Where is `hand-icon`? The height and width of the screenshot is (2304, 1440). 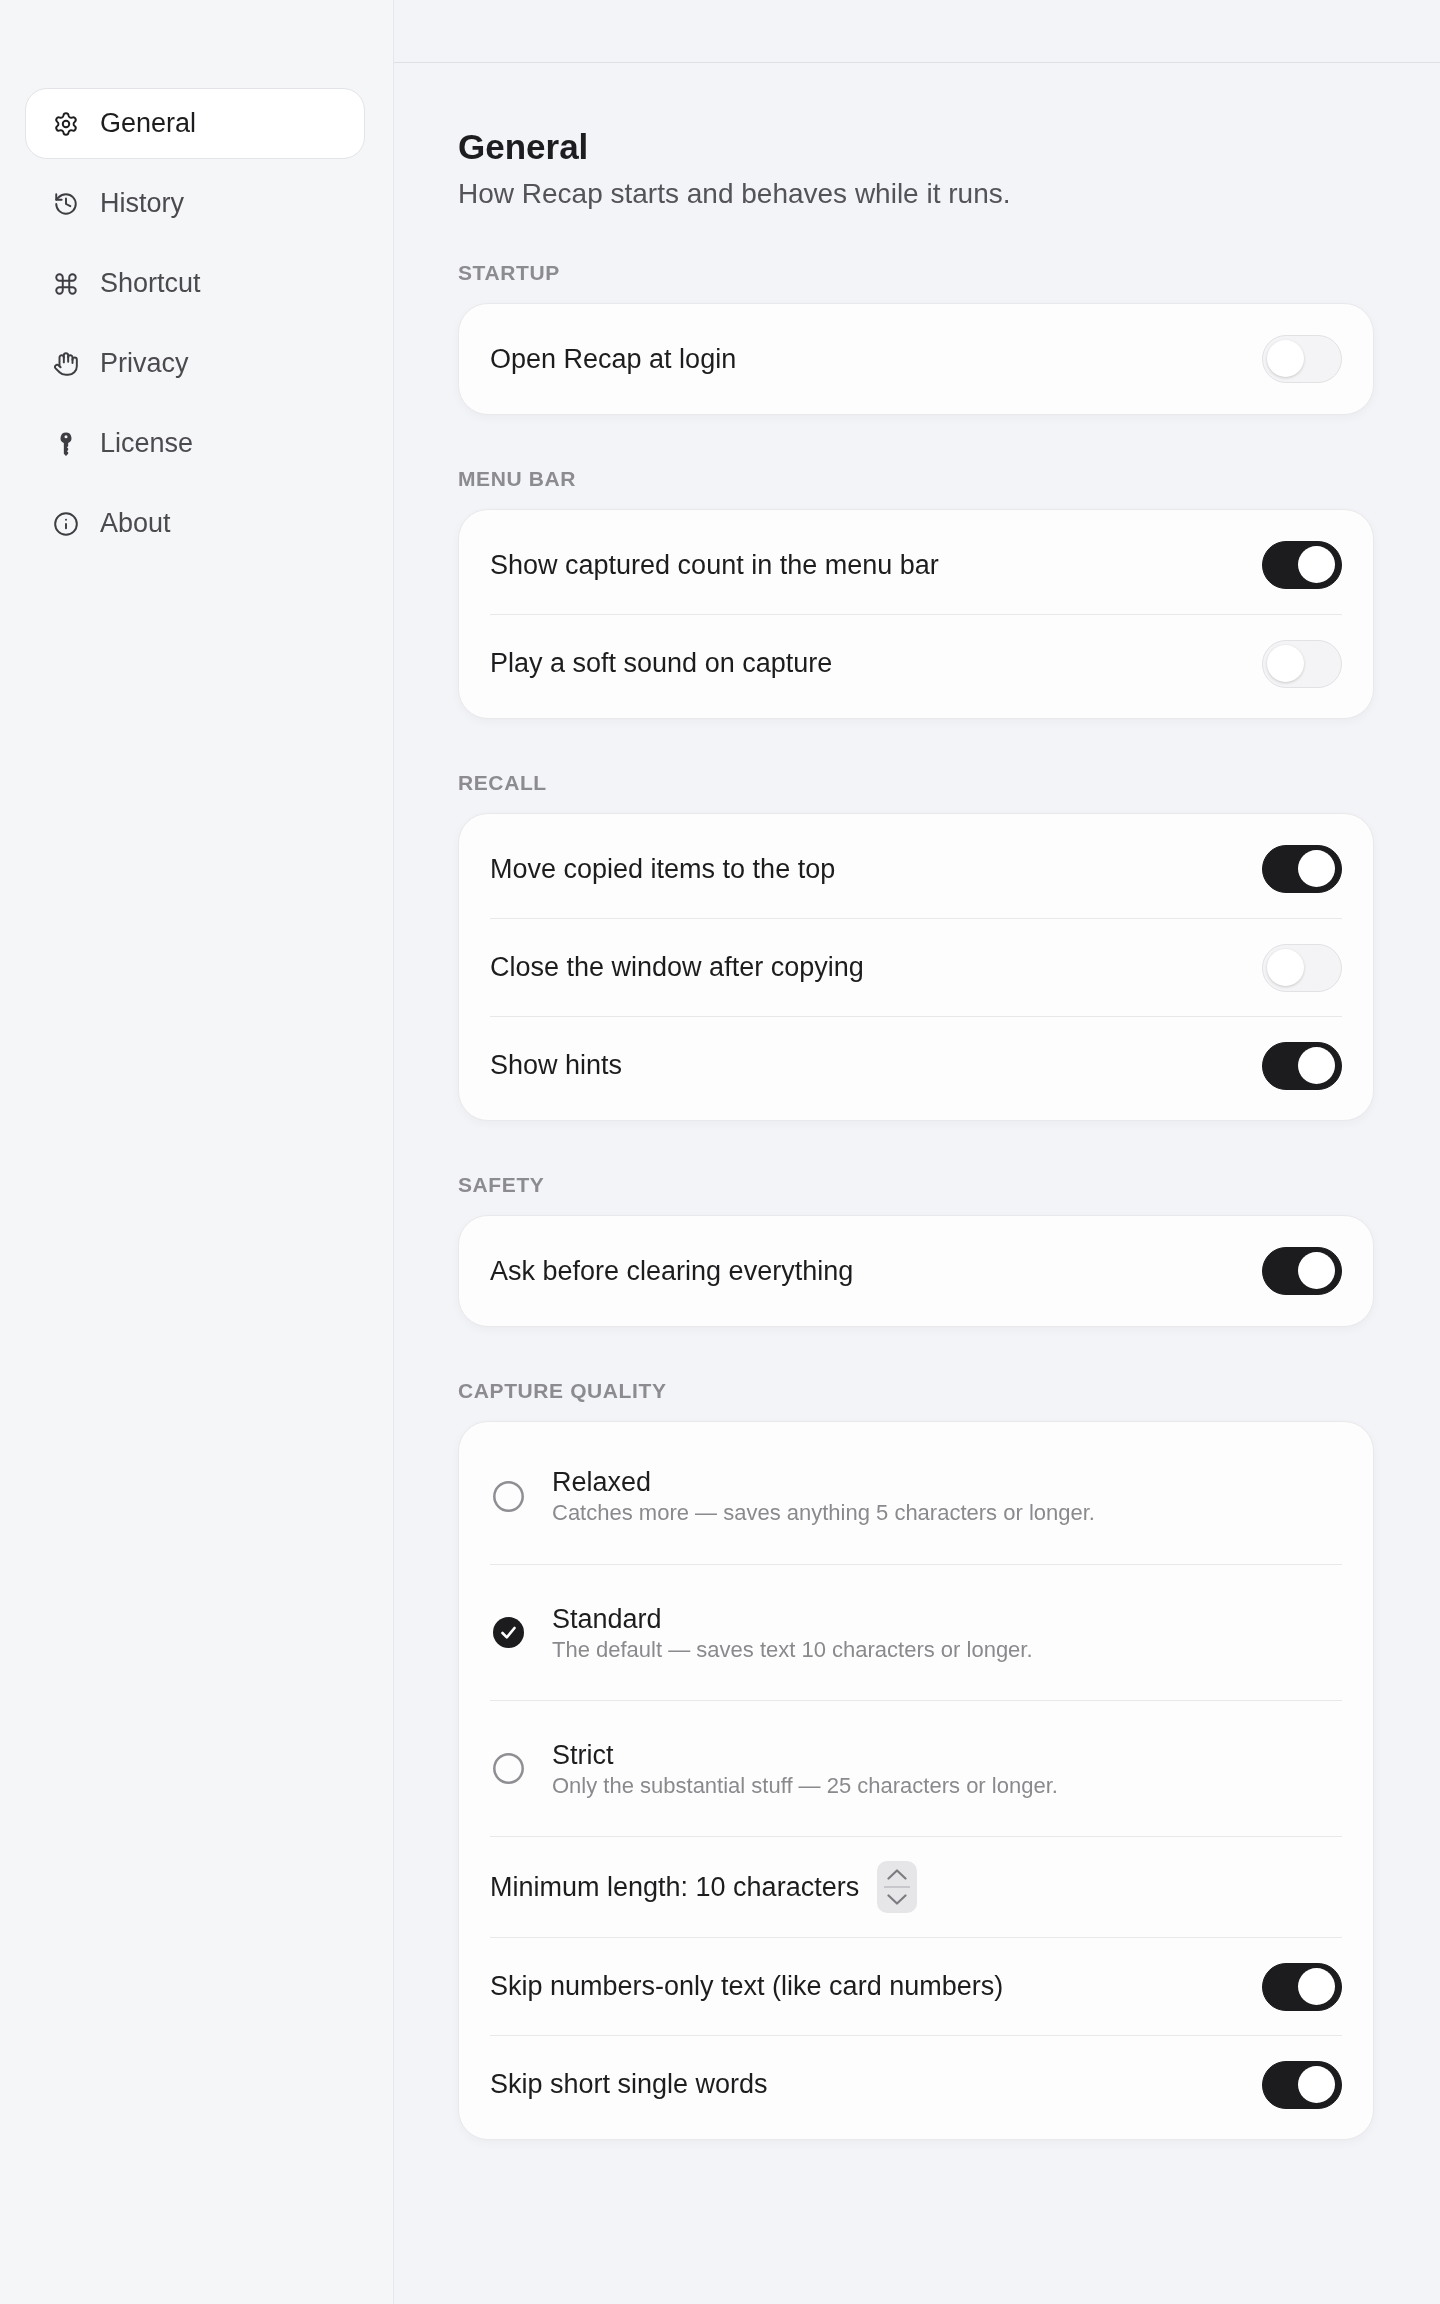
hand-icon is located at coordinates (66, 363).